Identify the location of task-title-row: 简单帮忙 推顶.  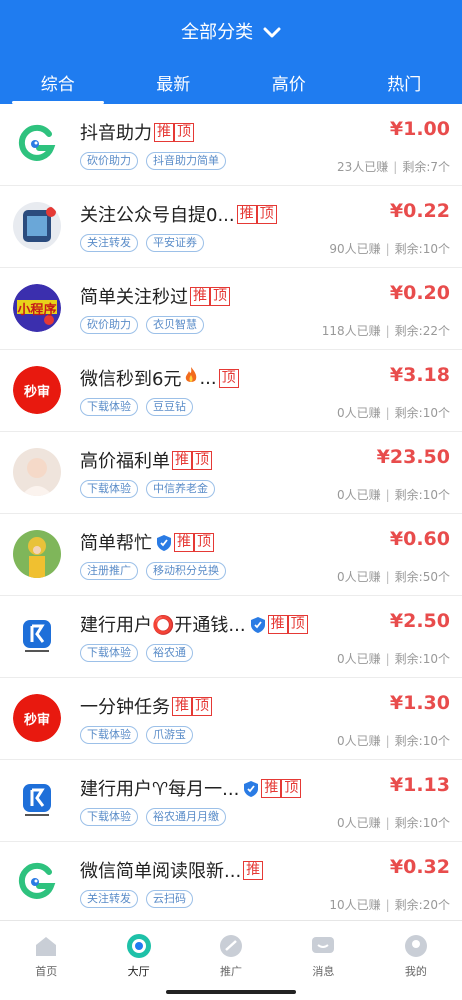
(147, 542).